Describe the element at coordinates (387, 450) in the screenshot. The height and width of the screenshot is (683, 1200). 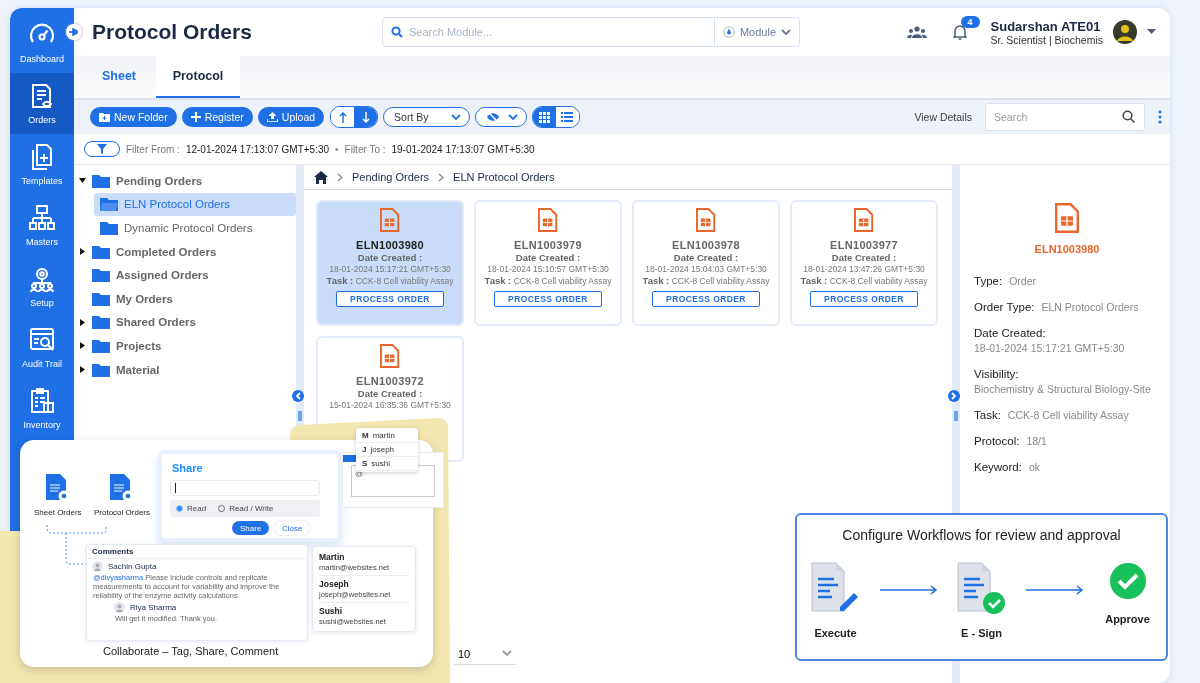
I see `mention-option: J joseph` at that location.